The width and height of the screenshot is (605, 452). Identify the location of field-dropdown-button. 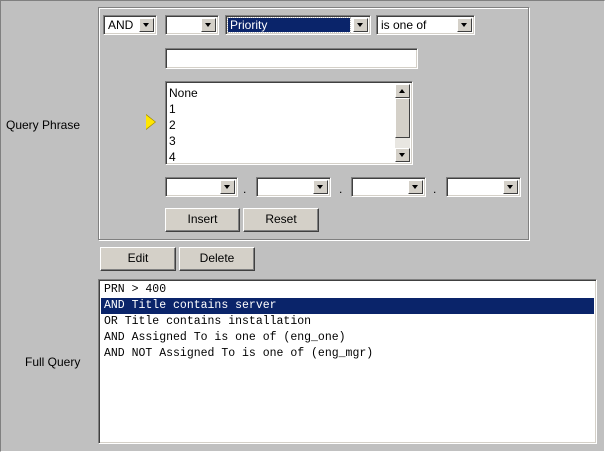
(360, 25).